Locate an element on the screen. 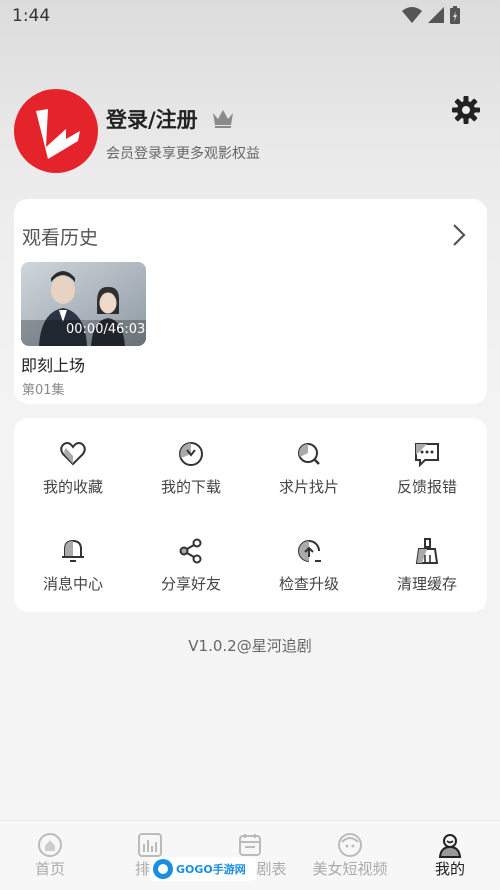  favorites-label: 我的收藏 is located at coordinates (72, 487).